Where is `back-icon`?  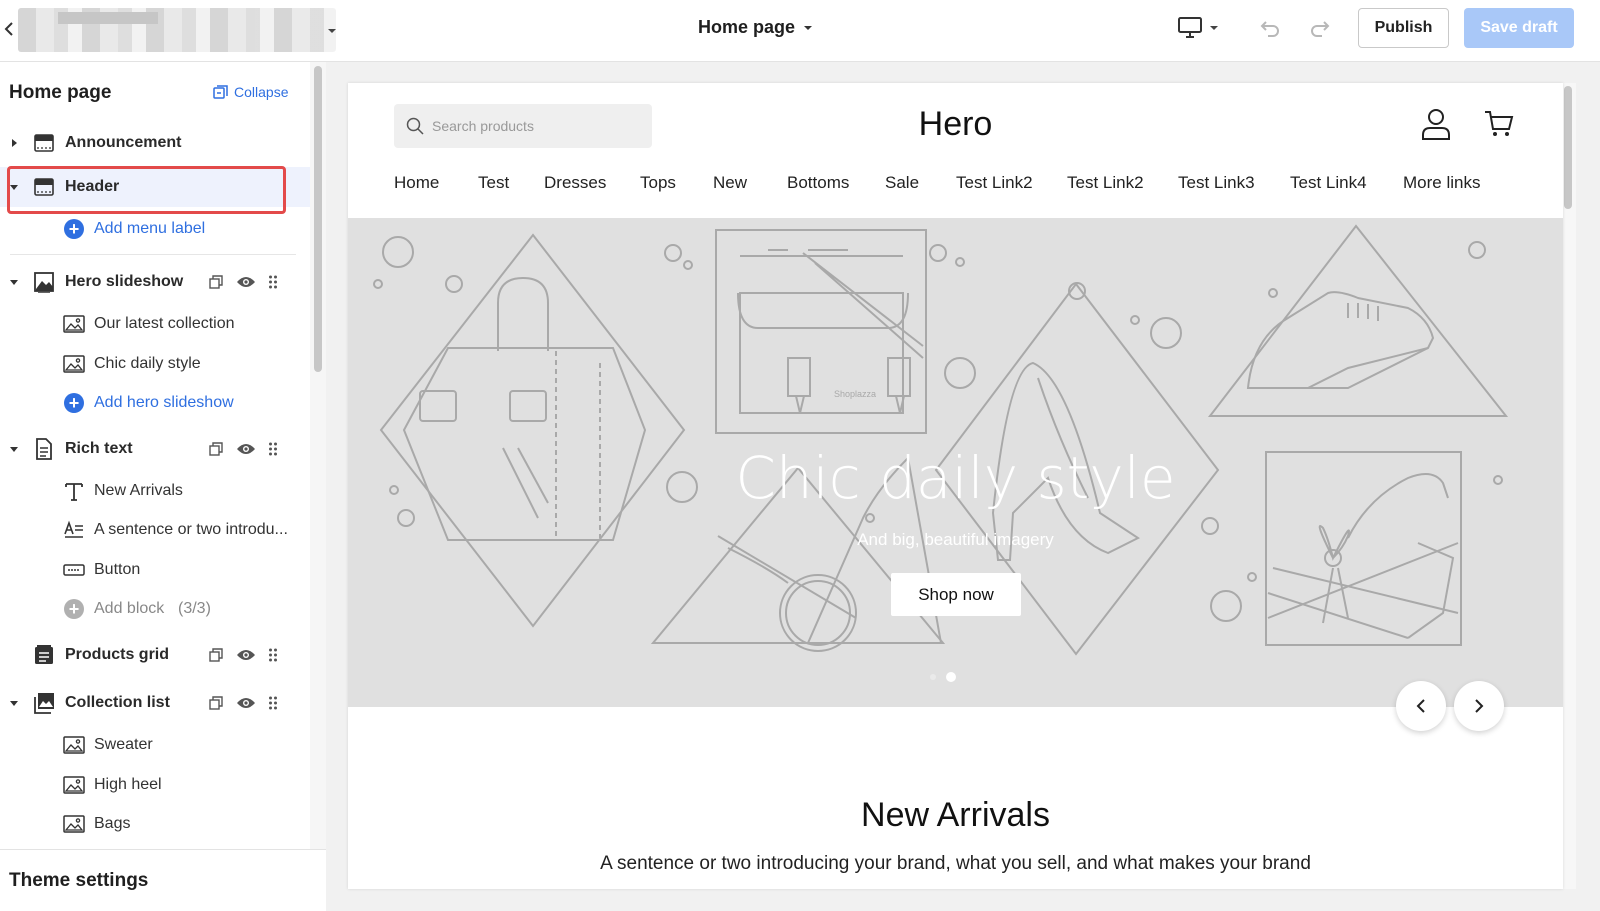
back-icon is located at coordinates (11, 29).